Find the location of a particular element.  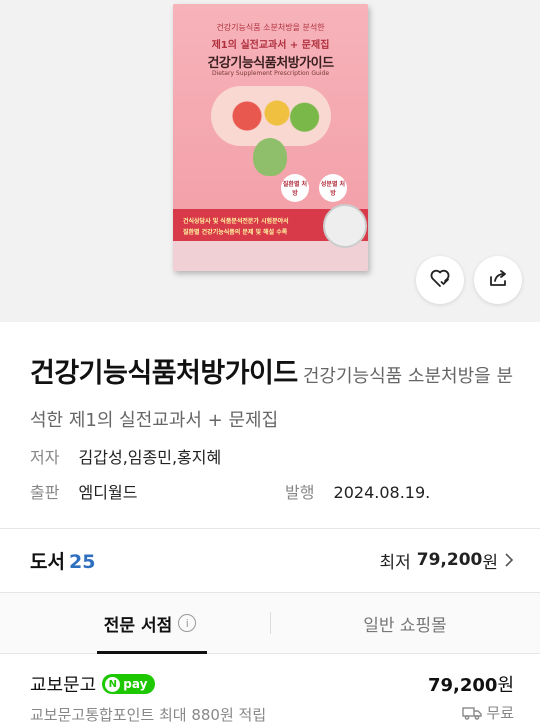

store-name: 교보문고 N pay is located at coordinates (93, 684).